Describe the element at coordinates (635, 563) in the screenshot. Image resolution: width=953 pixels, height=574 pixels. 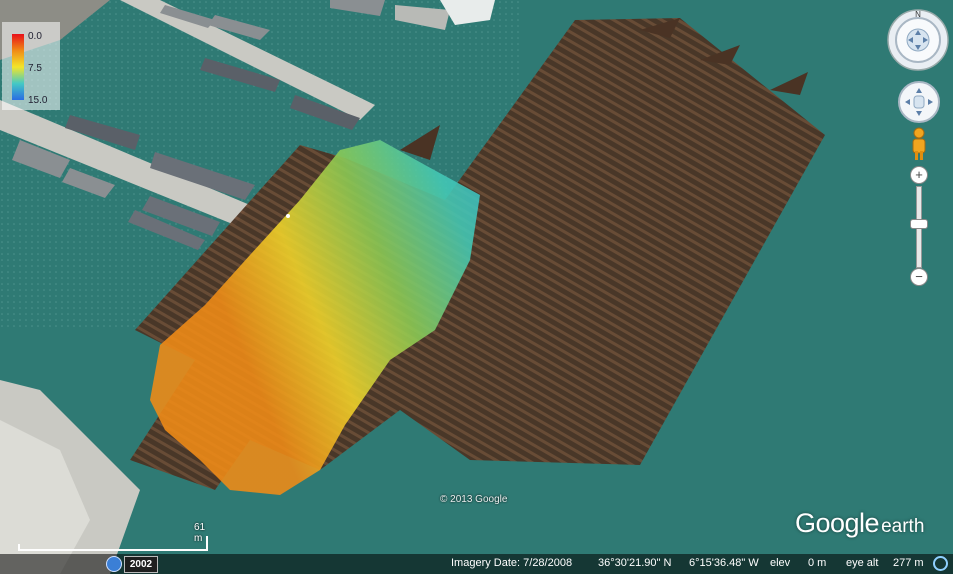
I see `latitude: 36°30'21.90" N` at that location.